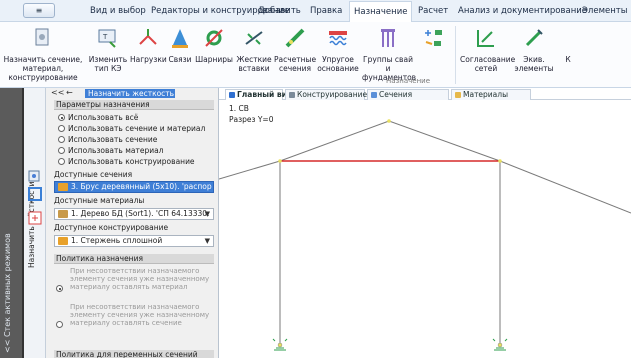 This screenshot has height=358, width=631. What do you see at coordinates (295, 38) in the screenshot?
I see `design-sections-icon` at bounding box center [295, 38].